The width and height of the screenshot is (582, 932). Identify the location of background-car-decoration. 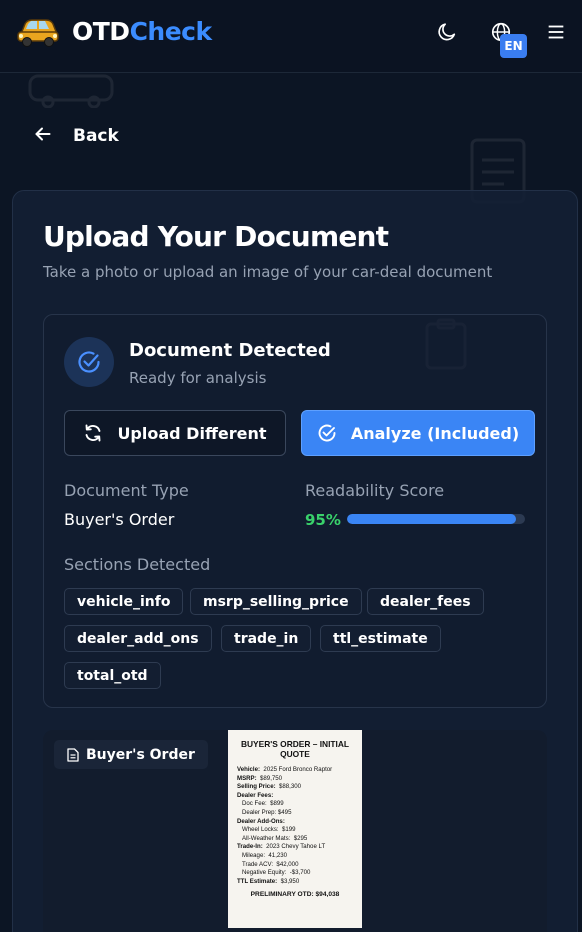
(71, 91).